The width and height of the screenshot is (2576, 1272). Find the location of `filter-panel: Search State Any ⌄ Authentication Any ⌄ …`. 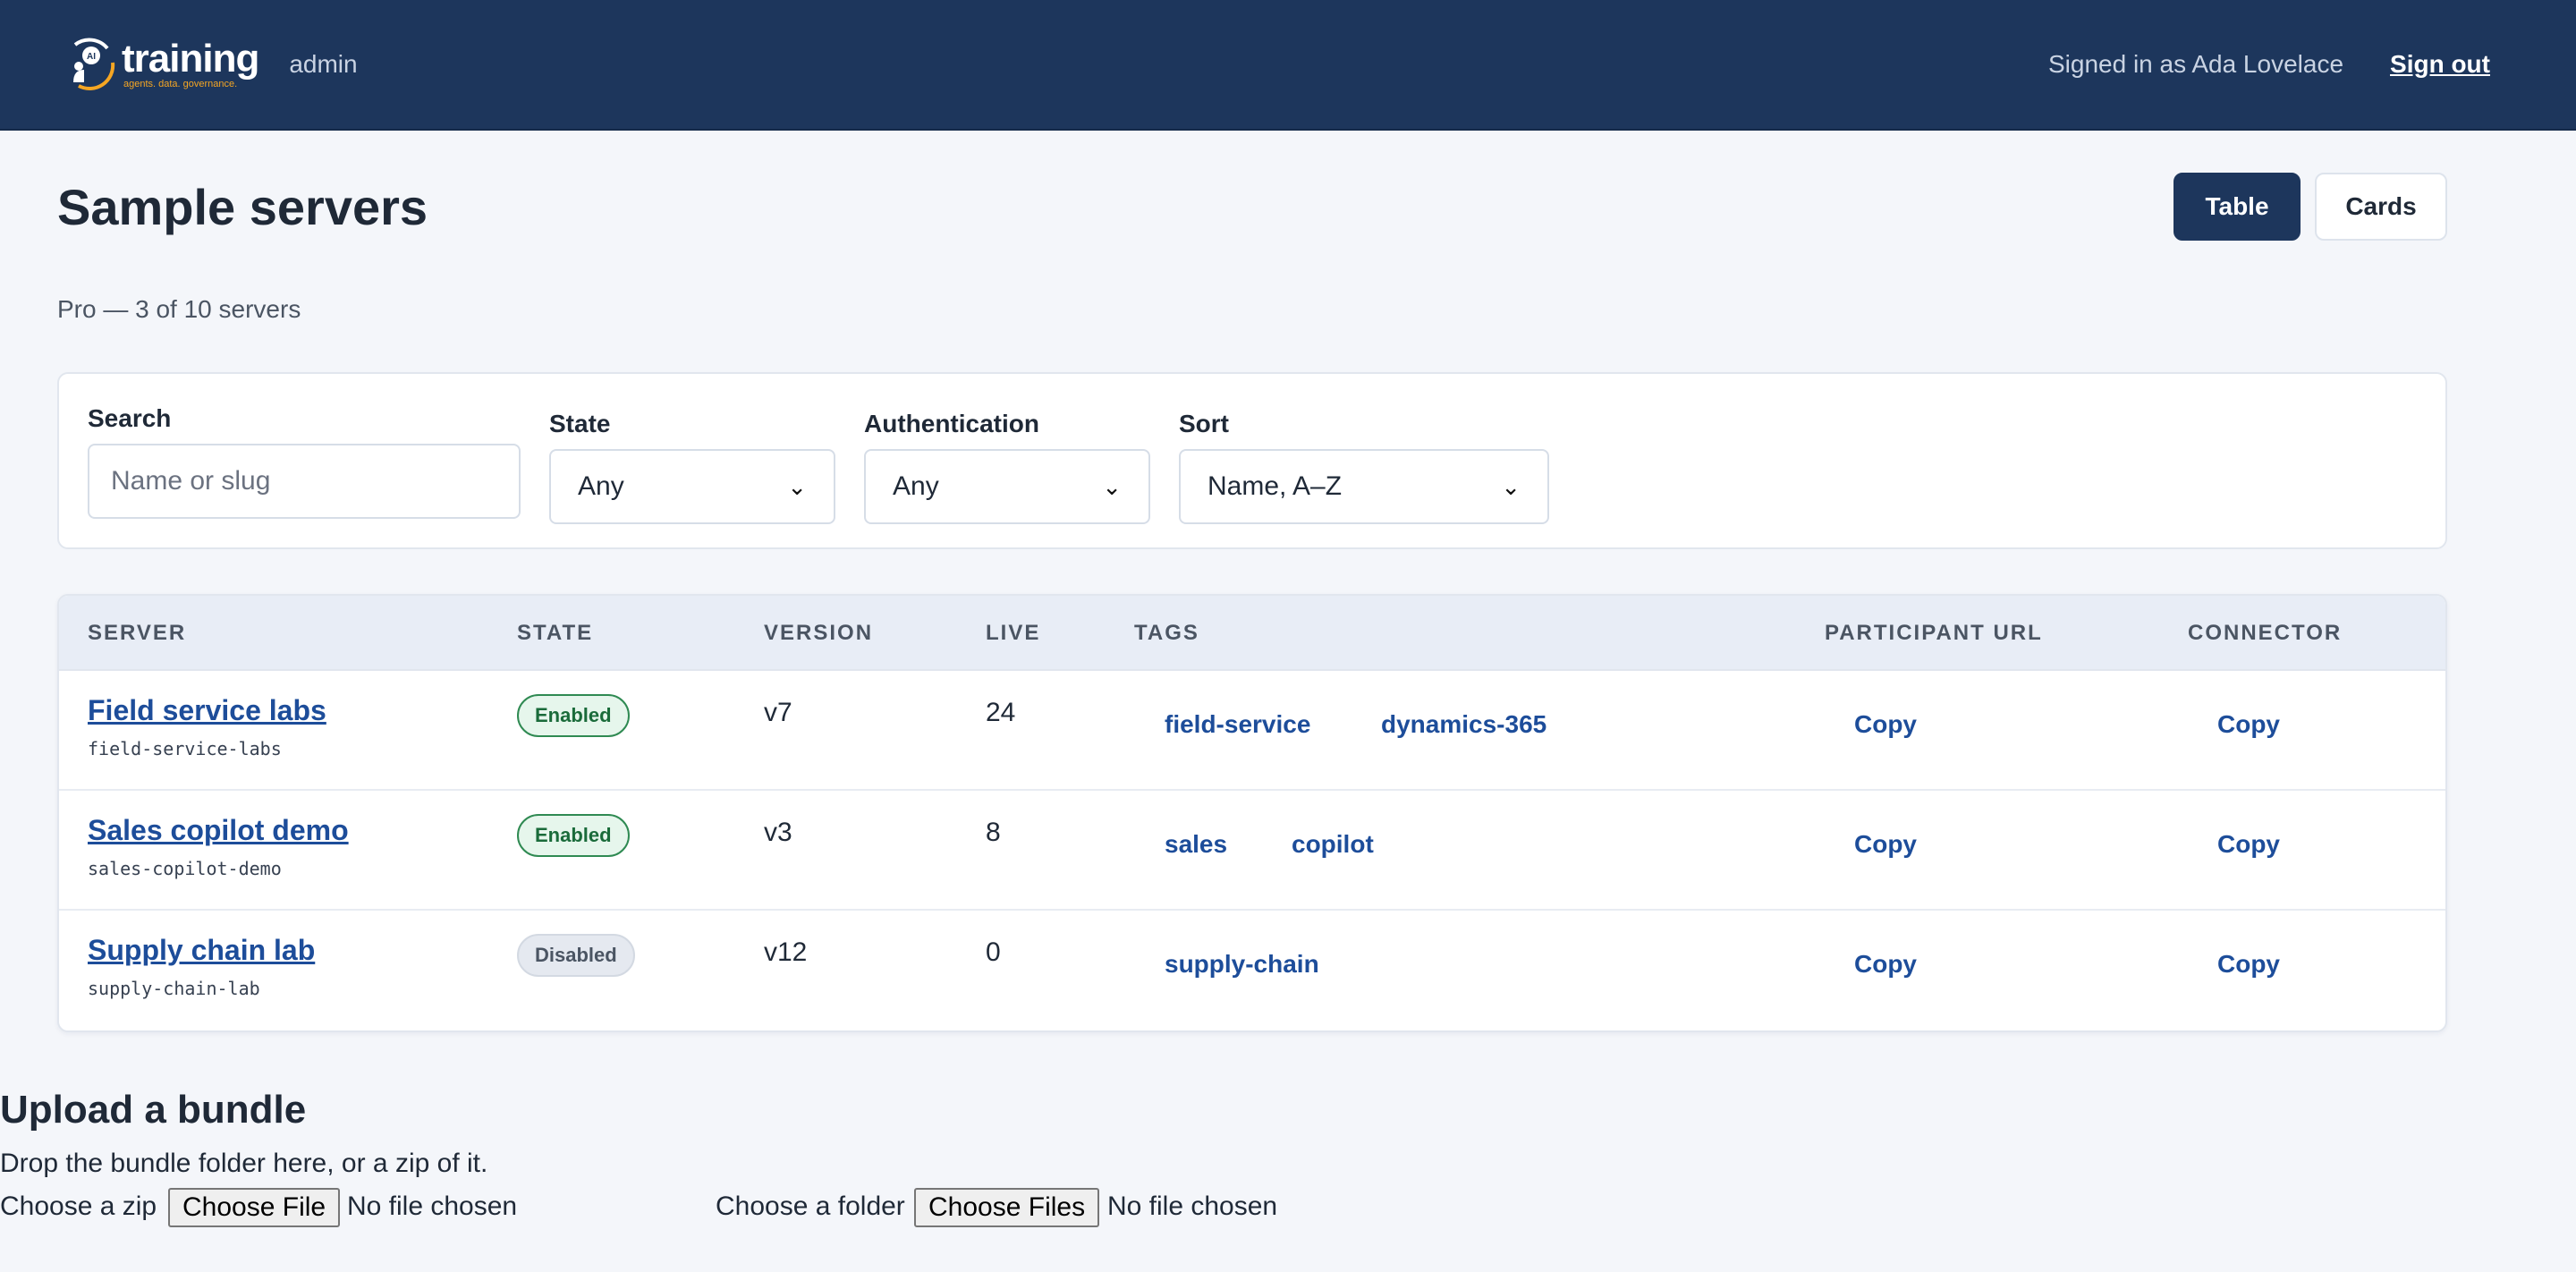

filter-panel: Search State Any ⌄ Authentication Any ⌄ … is located at coordinates (1252, 460).